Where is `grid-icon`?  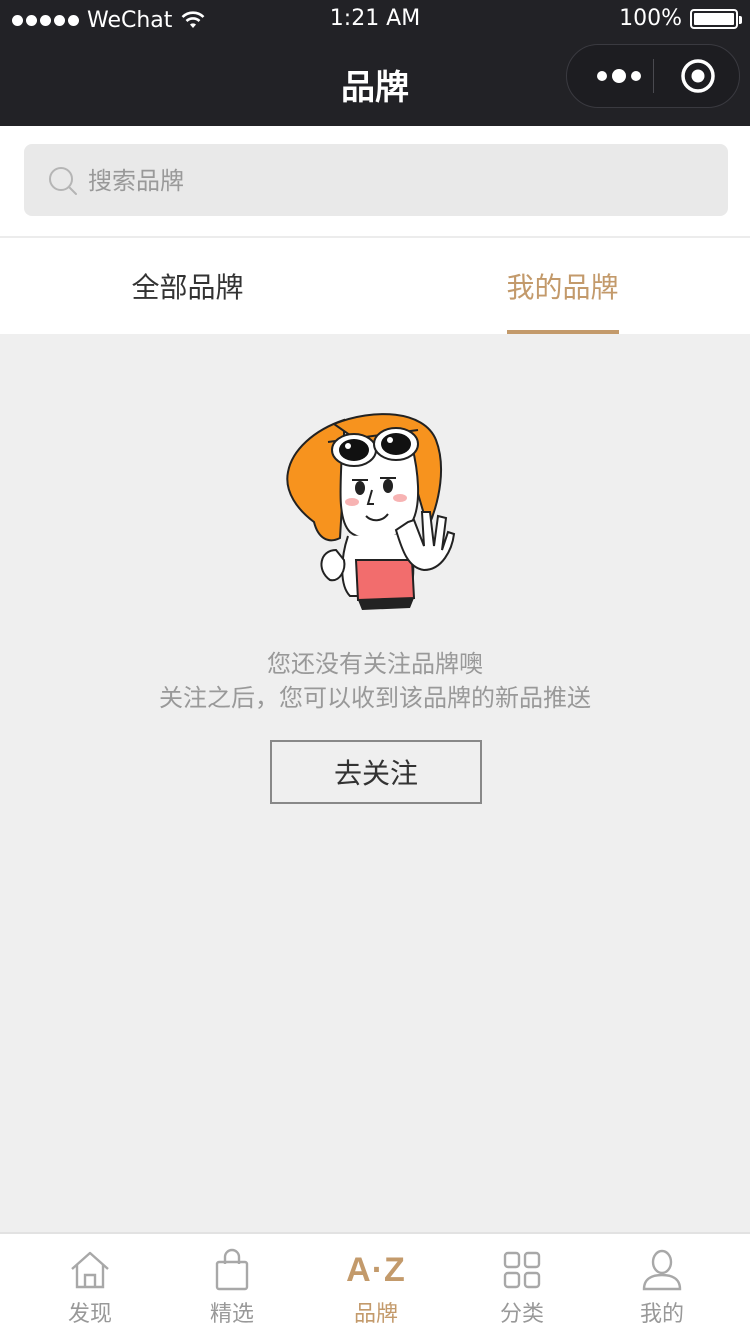 grid-icon is located at coordinates (522, 1270).